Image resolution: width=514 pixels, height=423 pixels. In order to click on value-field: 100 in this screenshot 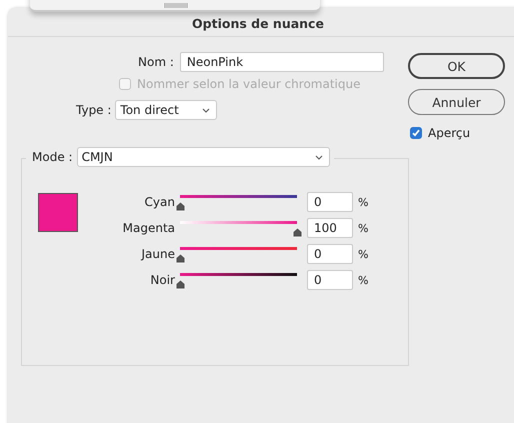, I will do `click(330, 228)`.